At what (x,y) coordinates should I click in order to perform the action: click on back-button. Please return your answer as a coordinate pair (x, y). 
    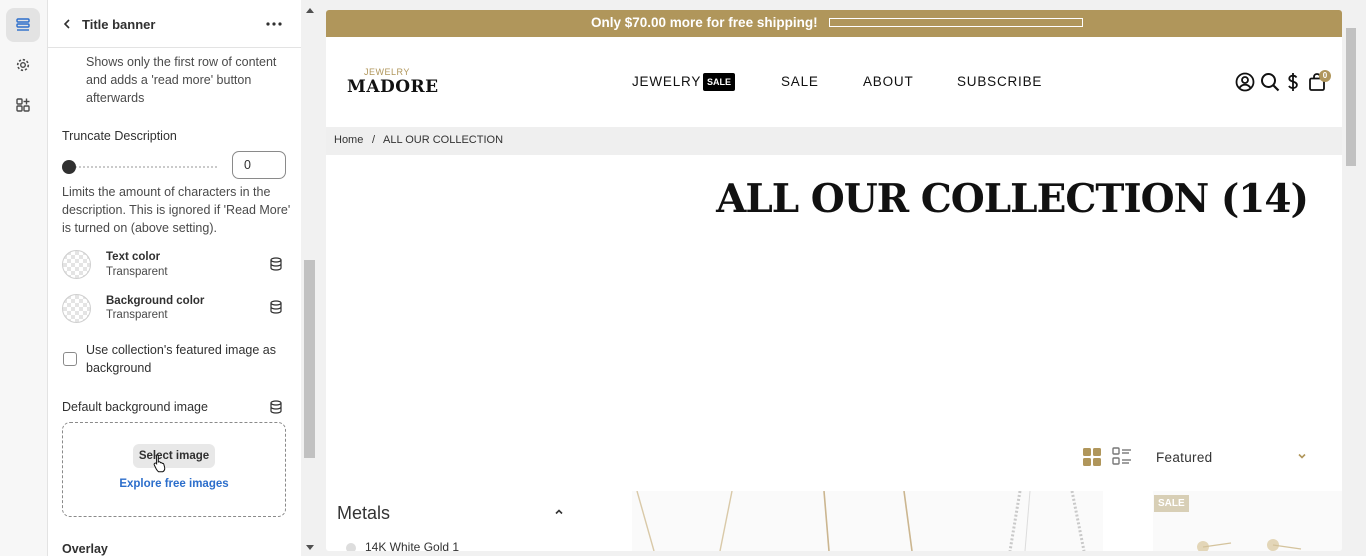
    Looking at the image, I should click on (67, 24).